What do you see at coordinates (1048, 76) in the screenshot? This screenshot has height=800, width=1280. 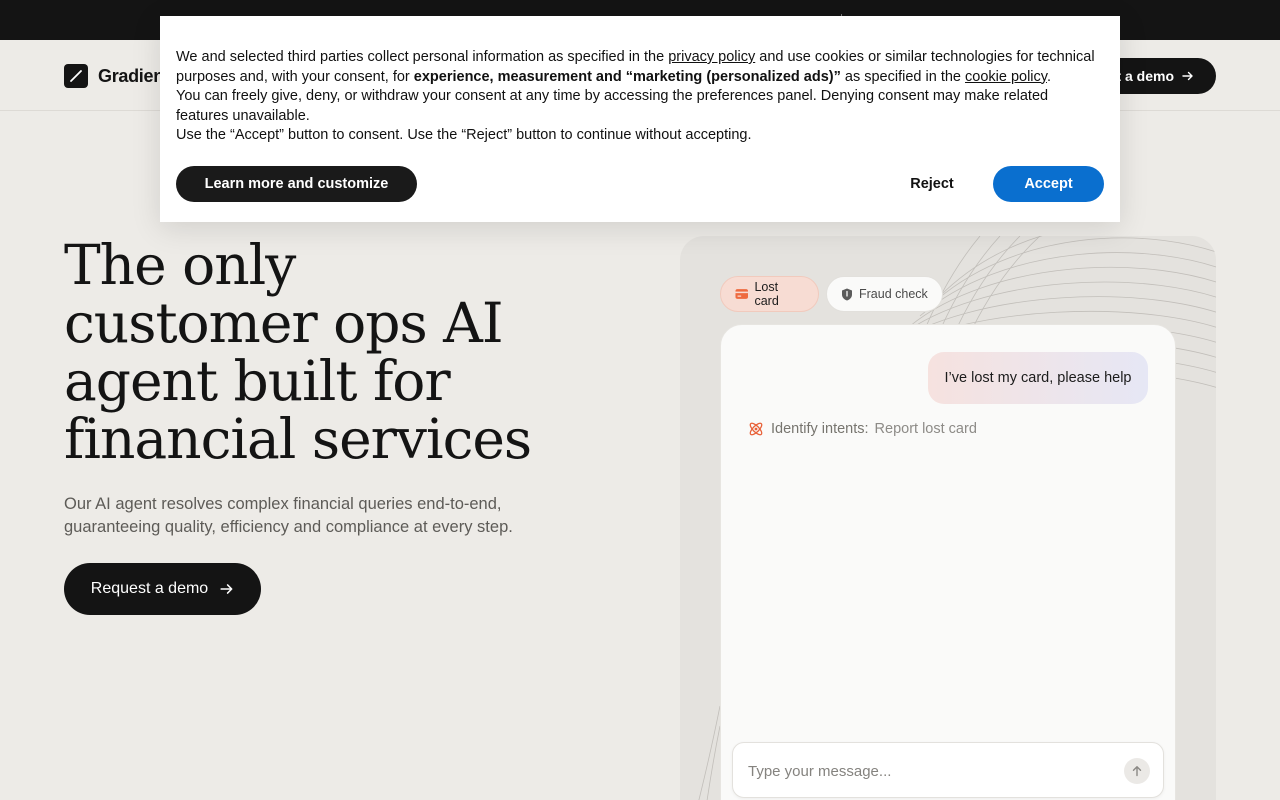 I see `consent-text-part: .` at bounding box center [1048, 76].